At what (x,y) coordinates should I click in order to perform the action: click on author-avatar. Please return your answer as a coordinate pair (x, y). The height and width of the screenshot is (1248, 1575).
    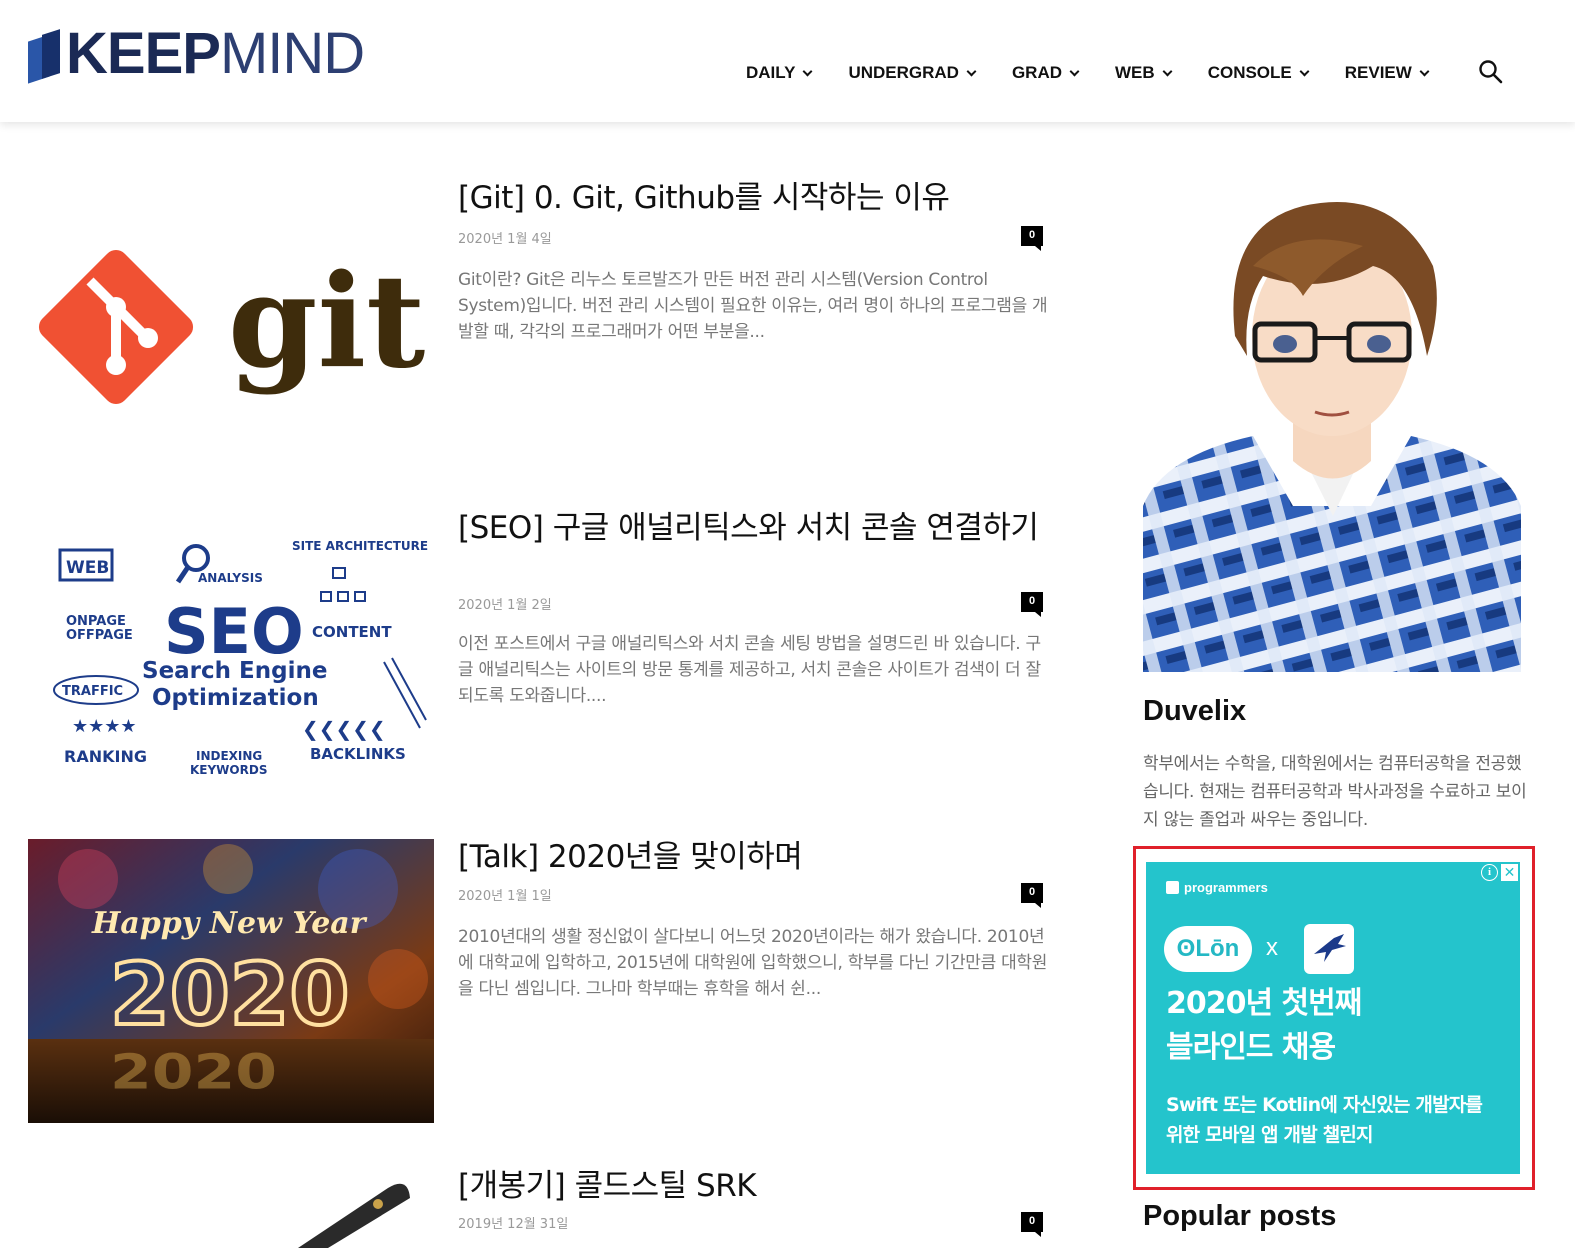
    Looking at the image, I should click on (1332, 429).